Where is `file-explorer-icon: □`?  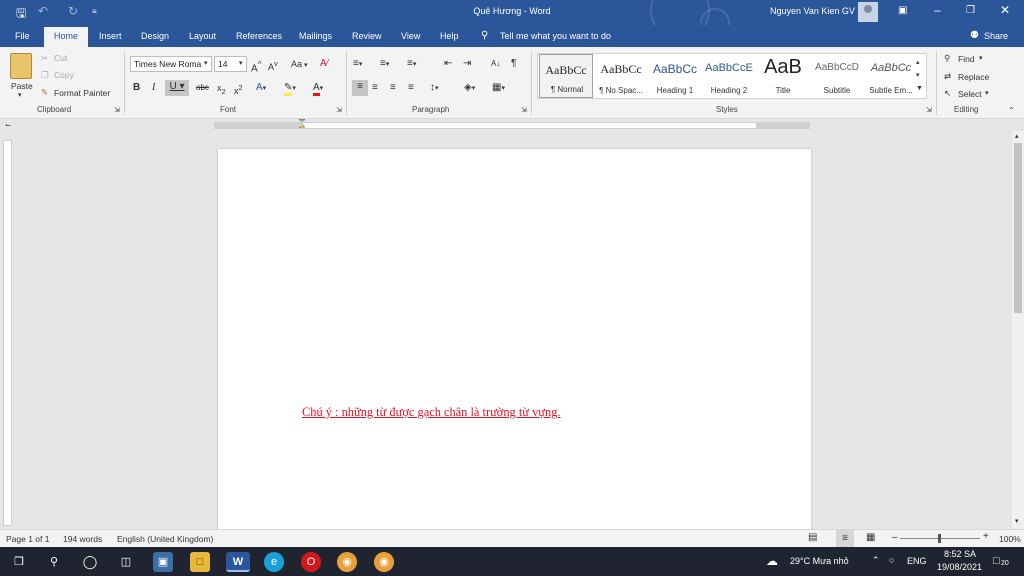
file-explorer-icon: □ is located at coordinates (200, 562).